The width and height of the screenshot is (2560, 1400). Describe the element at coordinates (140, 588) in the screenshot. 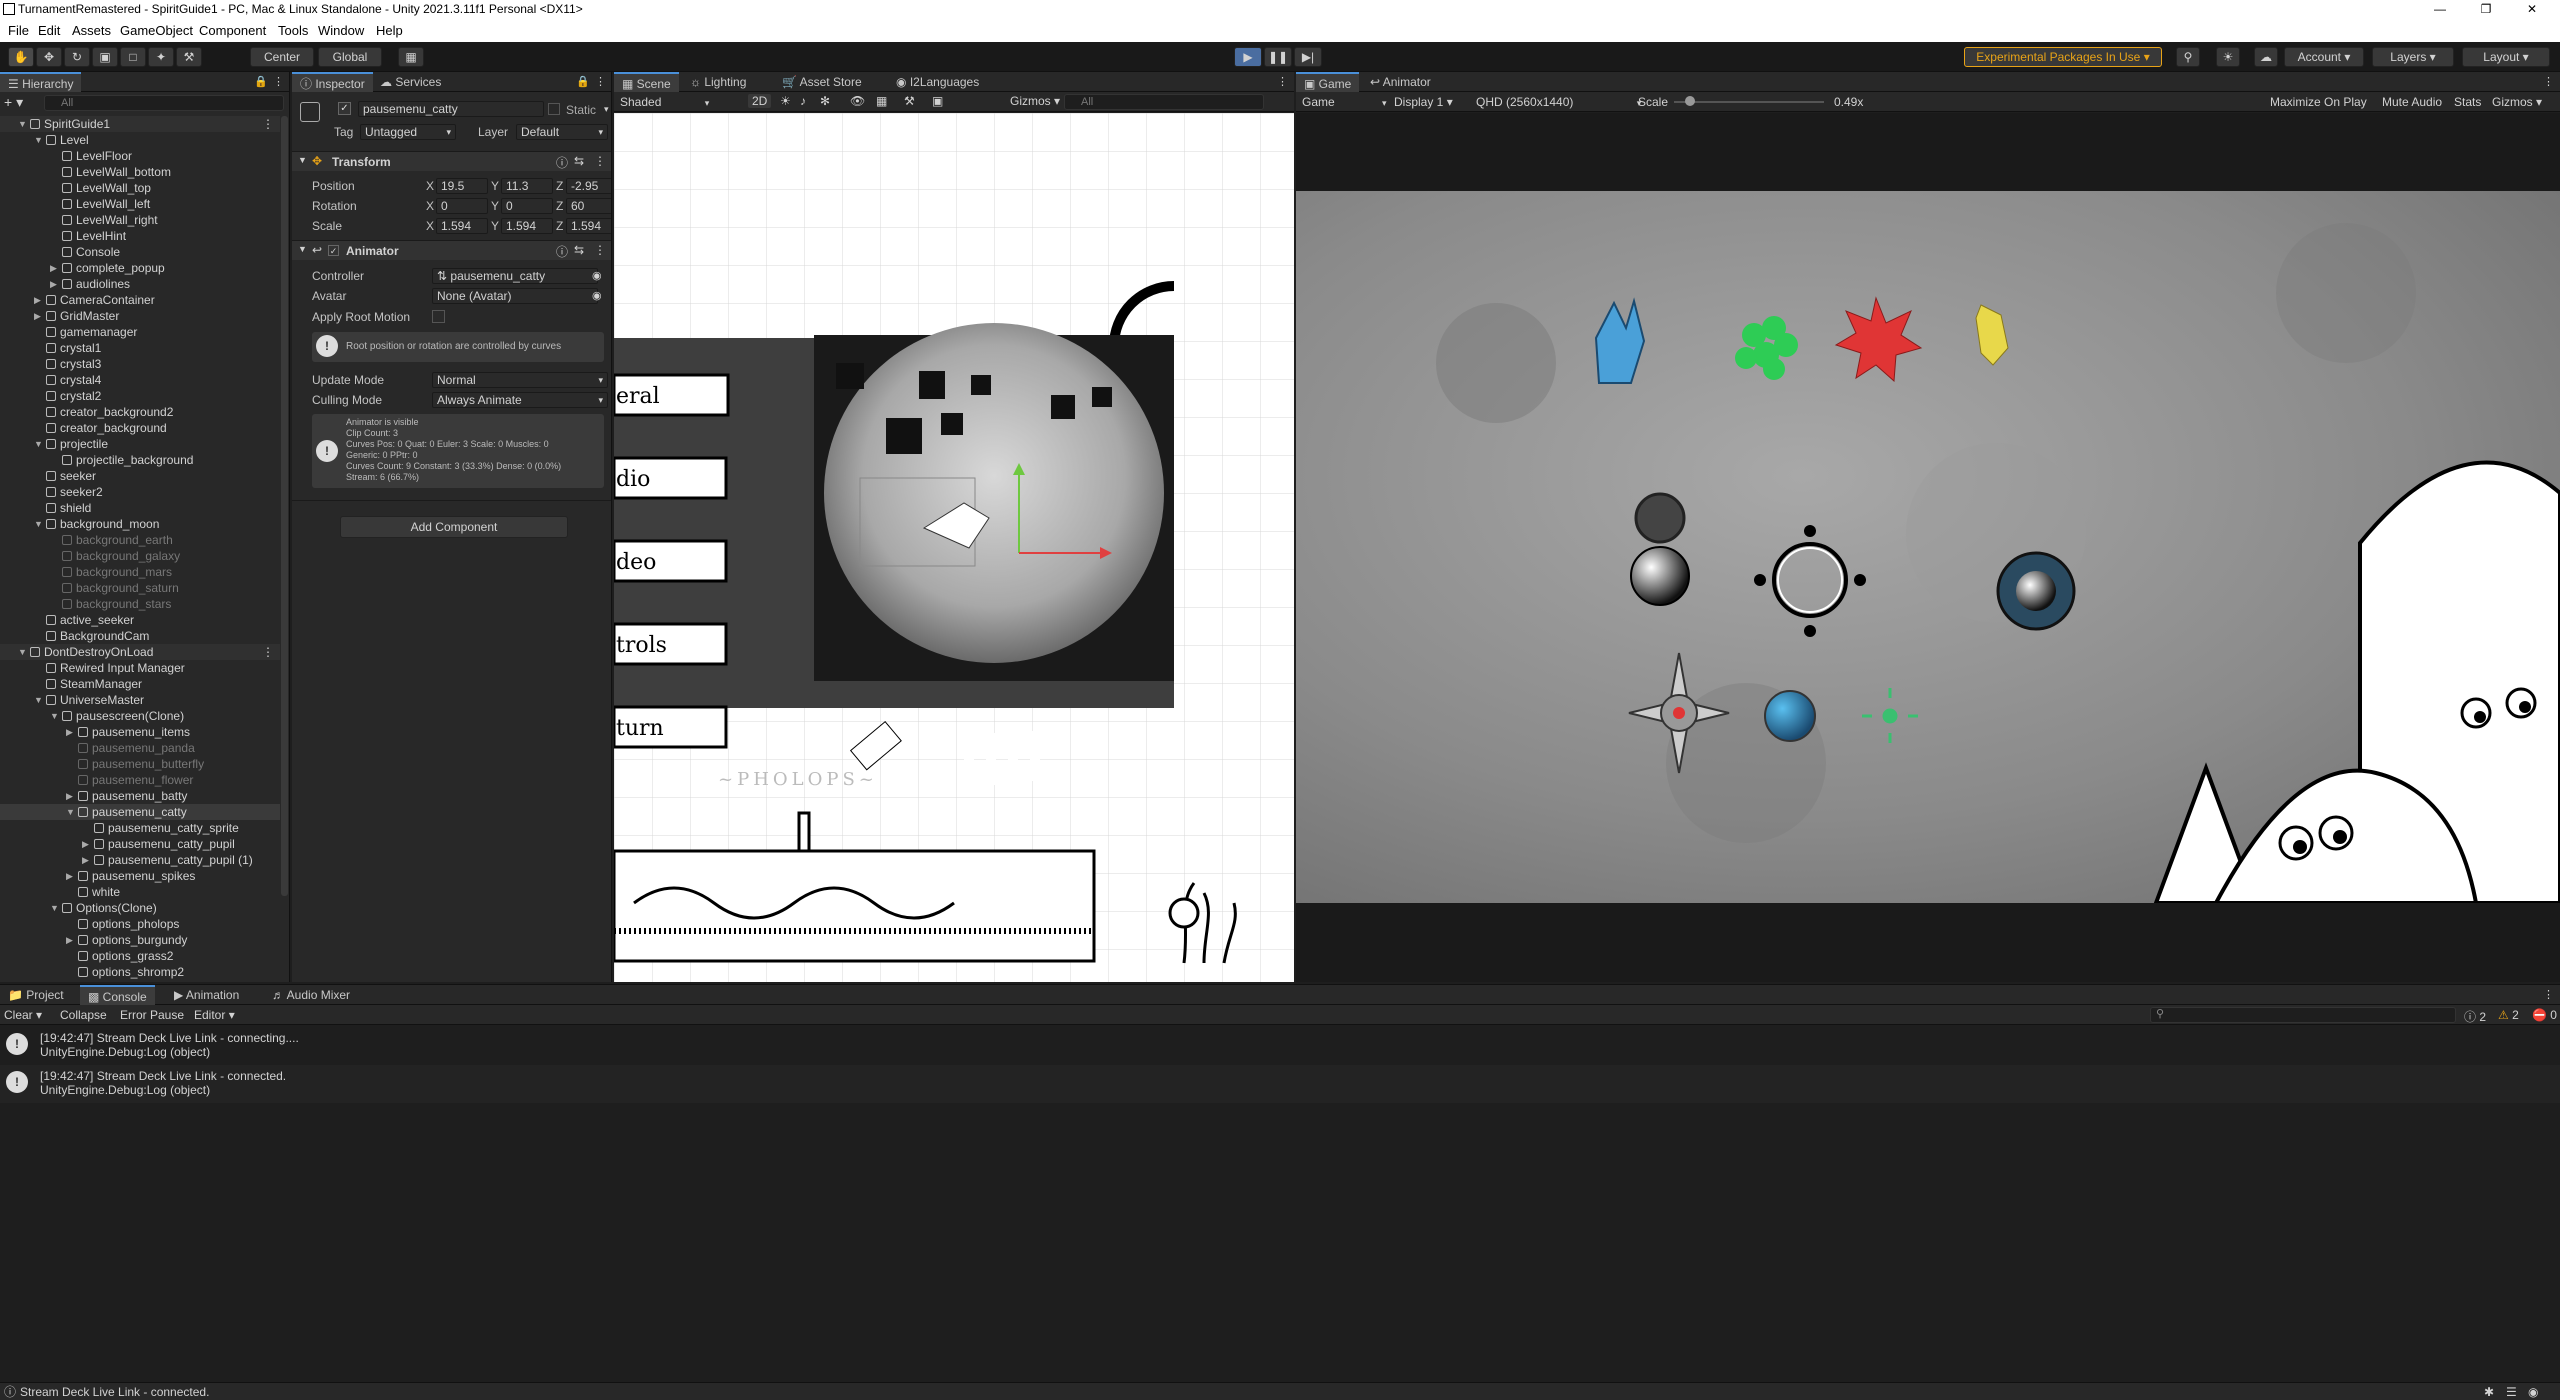

I see `hierarchy-row: background_saturn` at that location.